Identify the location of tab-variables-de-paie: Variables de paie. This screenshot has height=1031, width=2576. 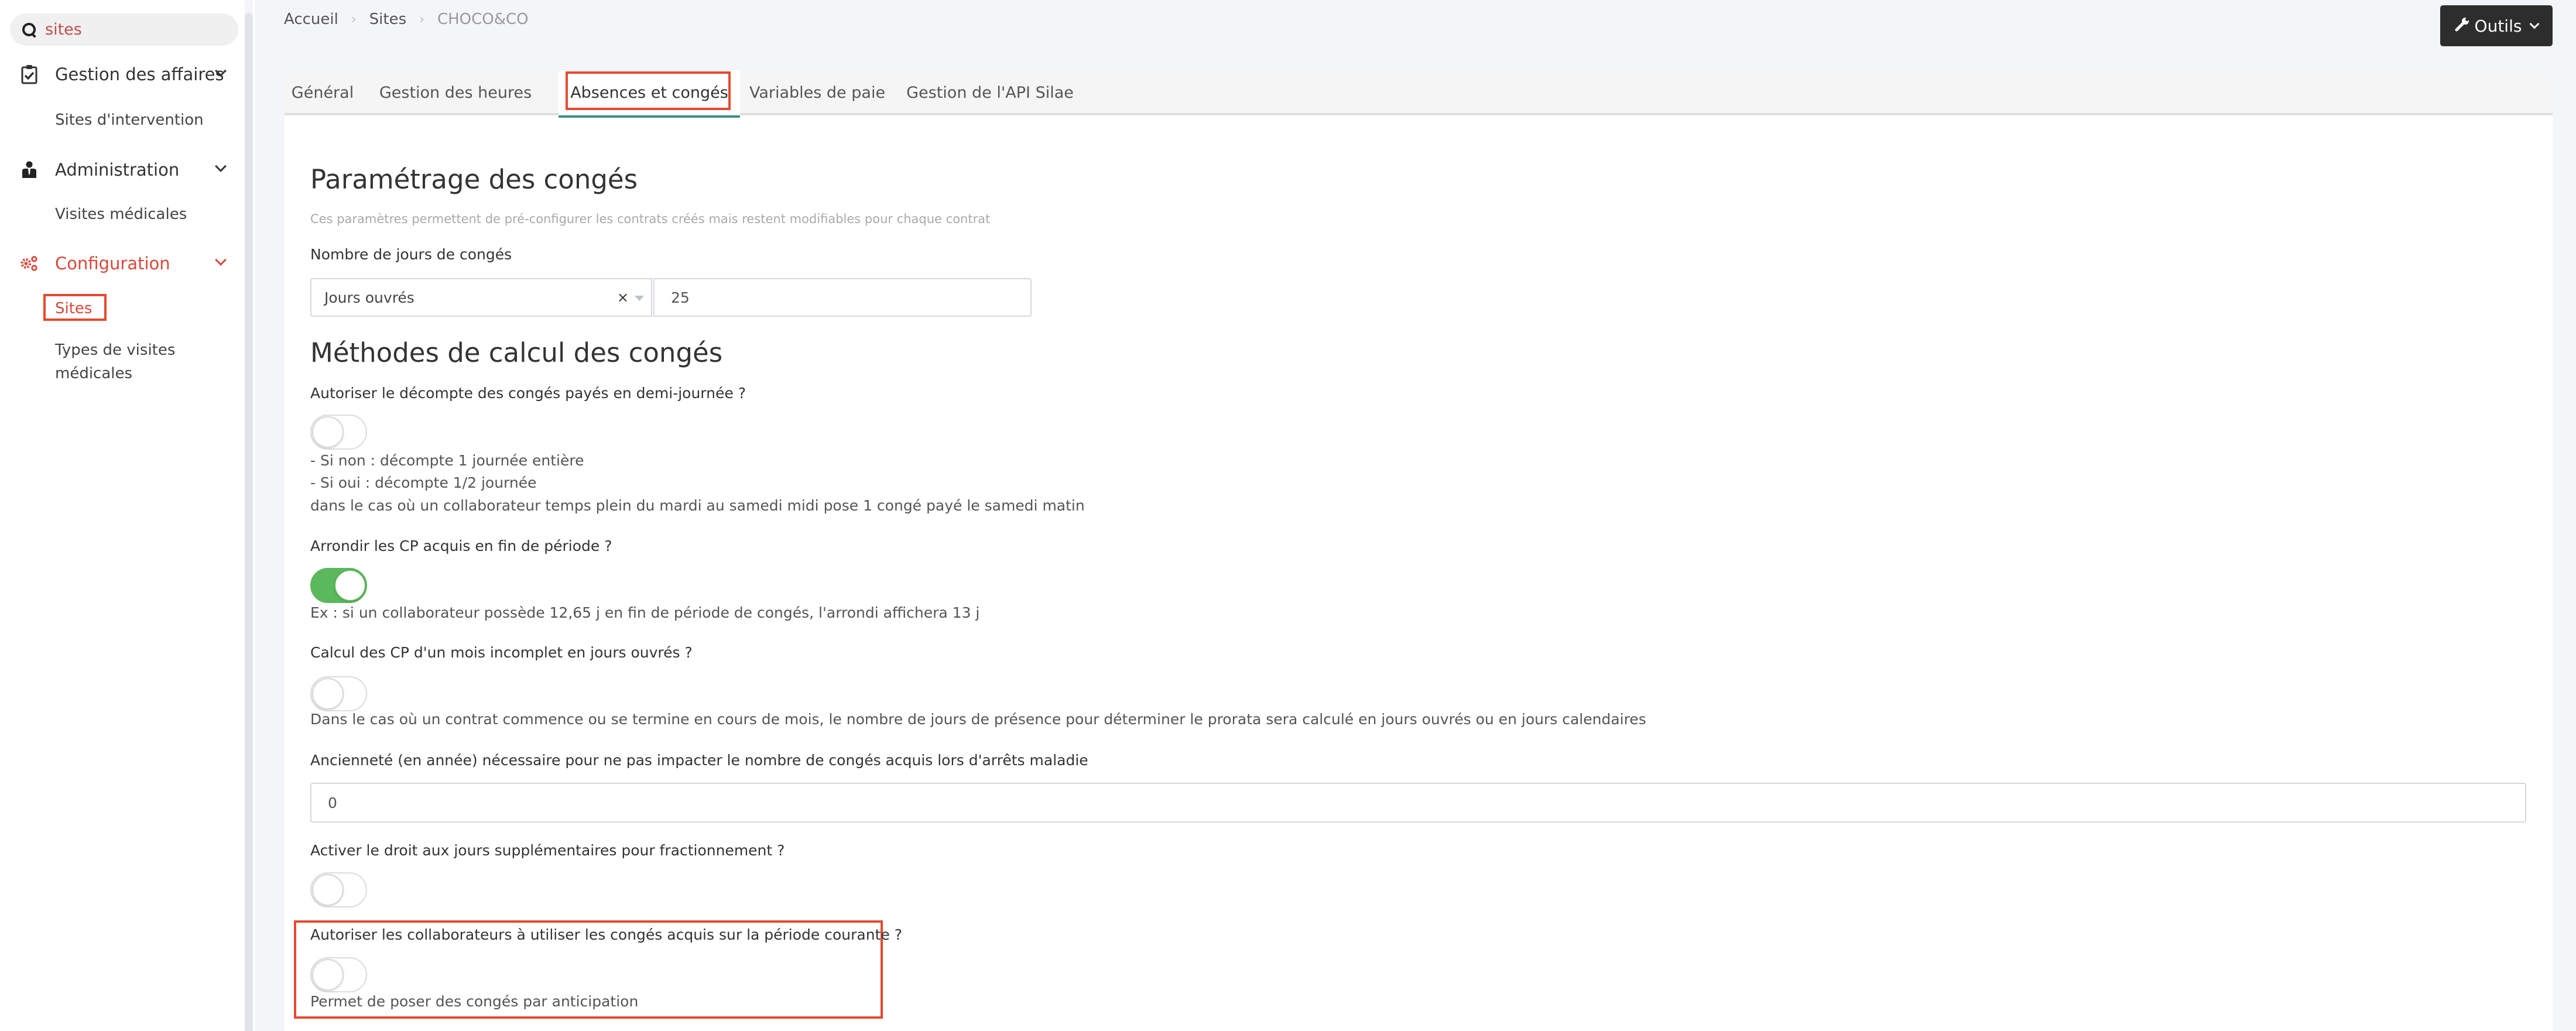
(817, 92).